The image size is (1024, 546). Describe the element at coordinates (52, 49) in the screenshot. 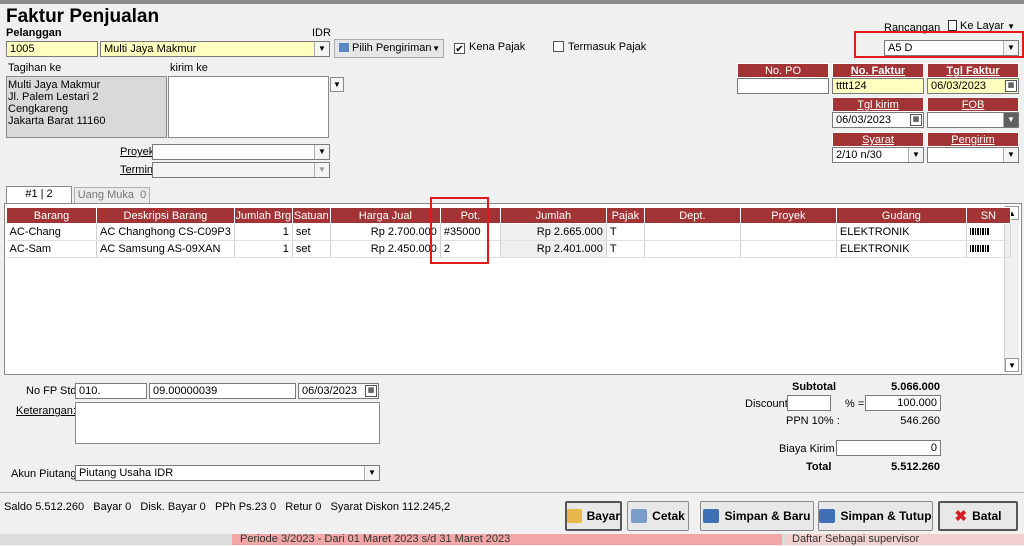

I see `customer-code-input: 1005` at that location.